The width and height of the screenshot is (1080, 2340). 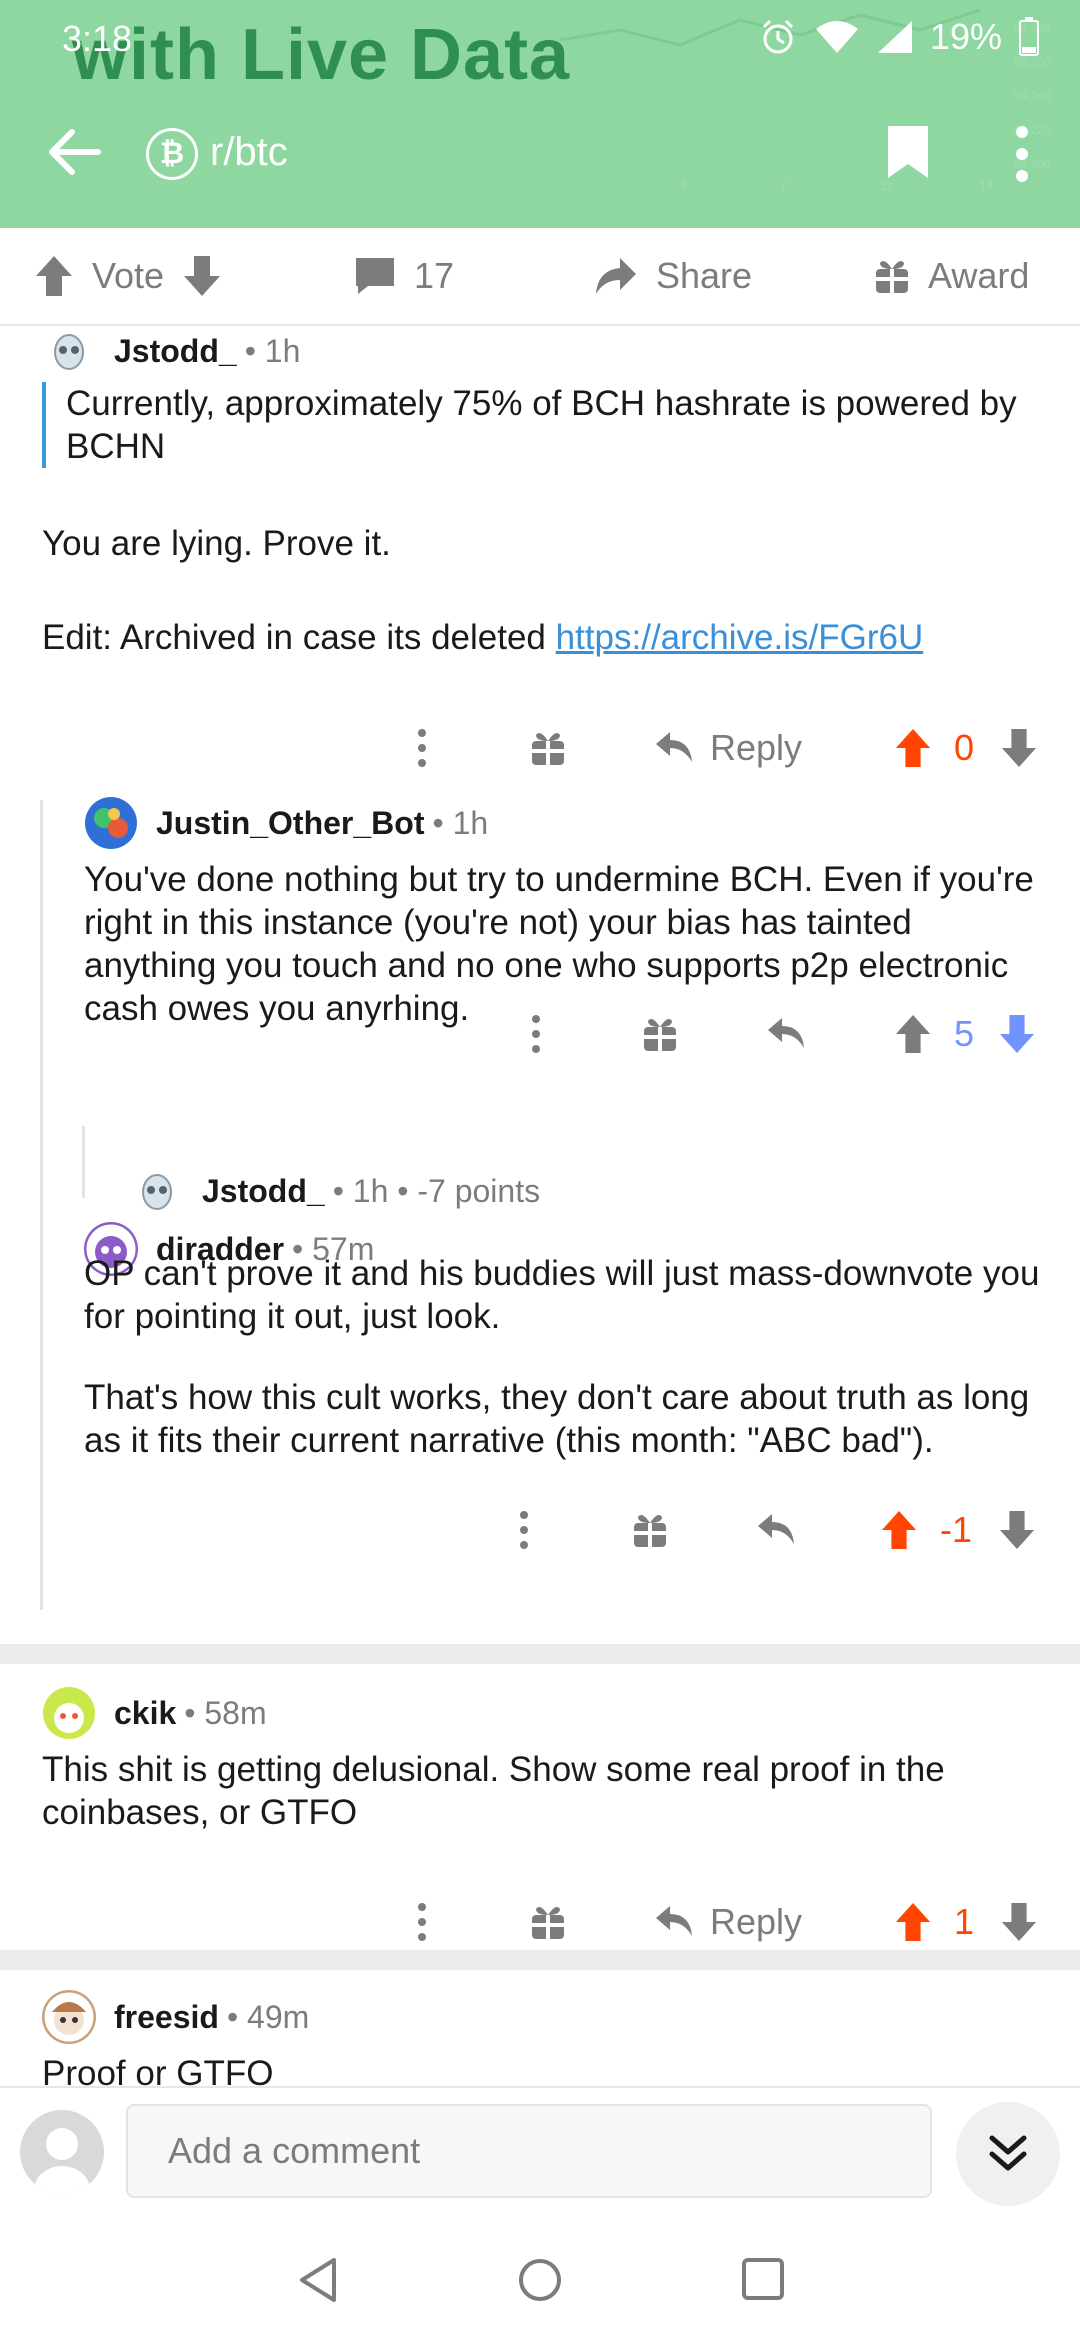 What do you see at coordinates (777, 36) in the screenshot?
I see `alarm-icon` at bounding box center [777, 36].